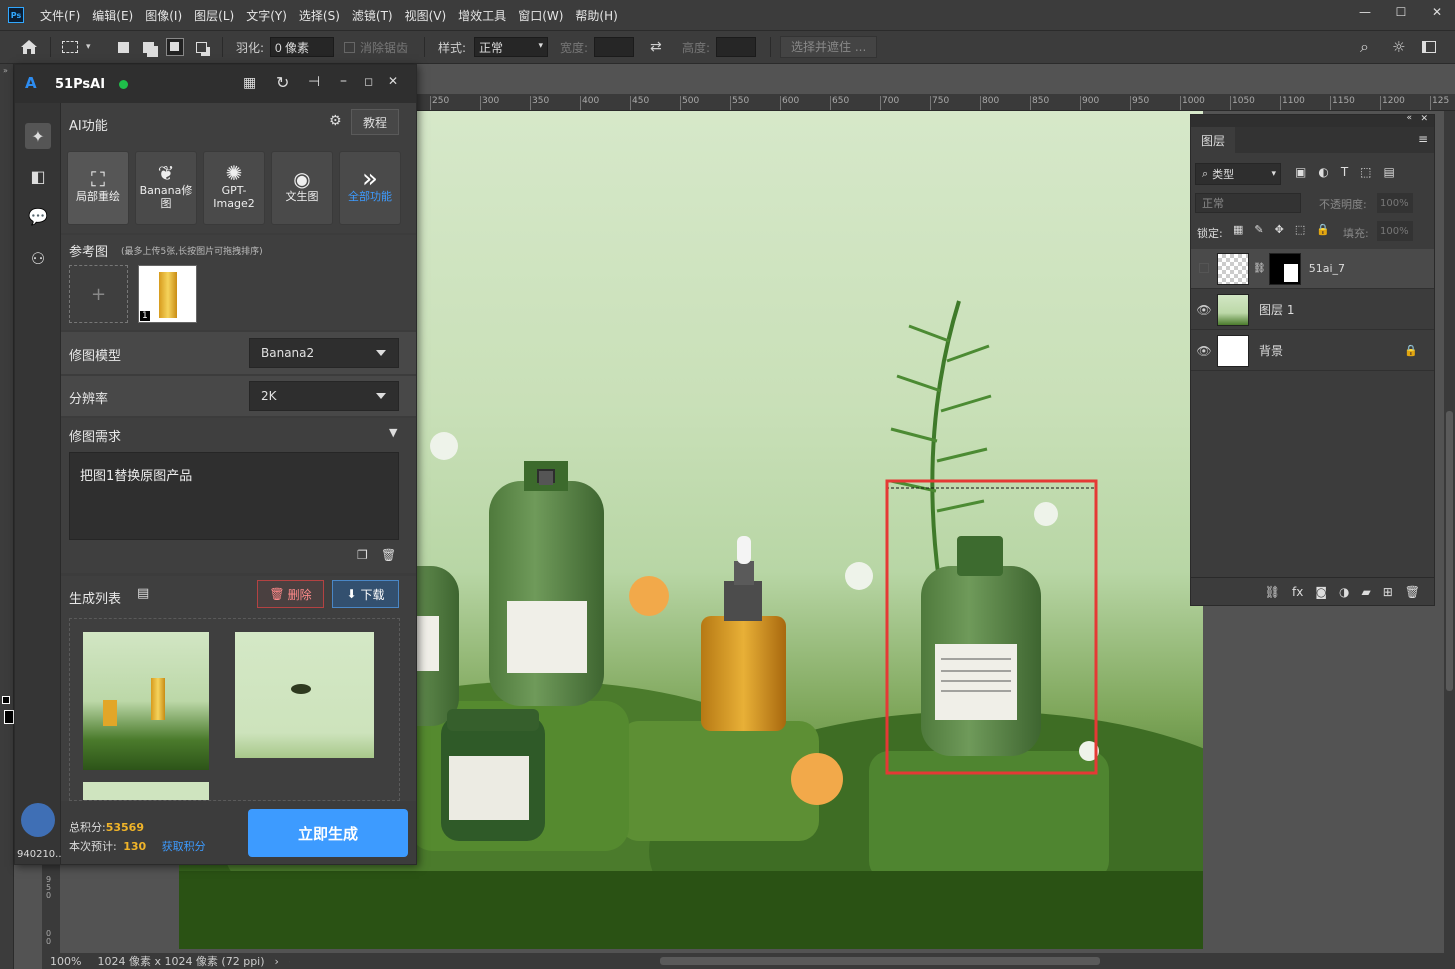 The image size is (1455, 969). Describe the element at coordinates (324, 353) in the screenshot. I see `model-select: Banana2` at that location.